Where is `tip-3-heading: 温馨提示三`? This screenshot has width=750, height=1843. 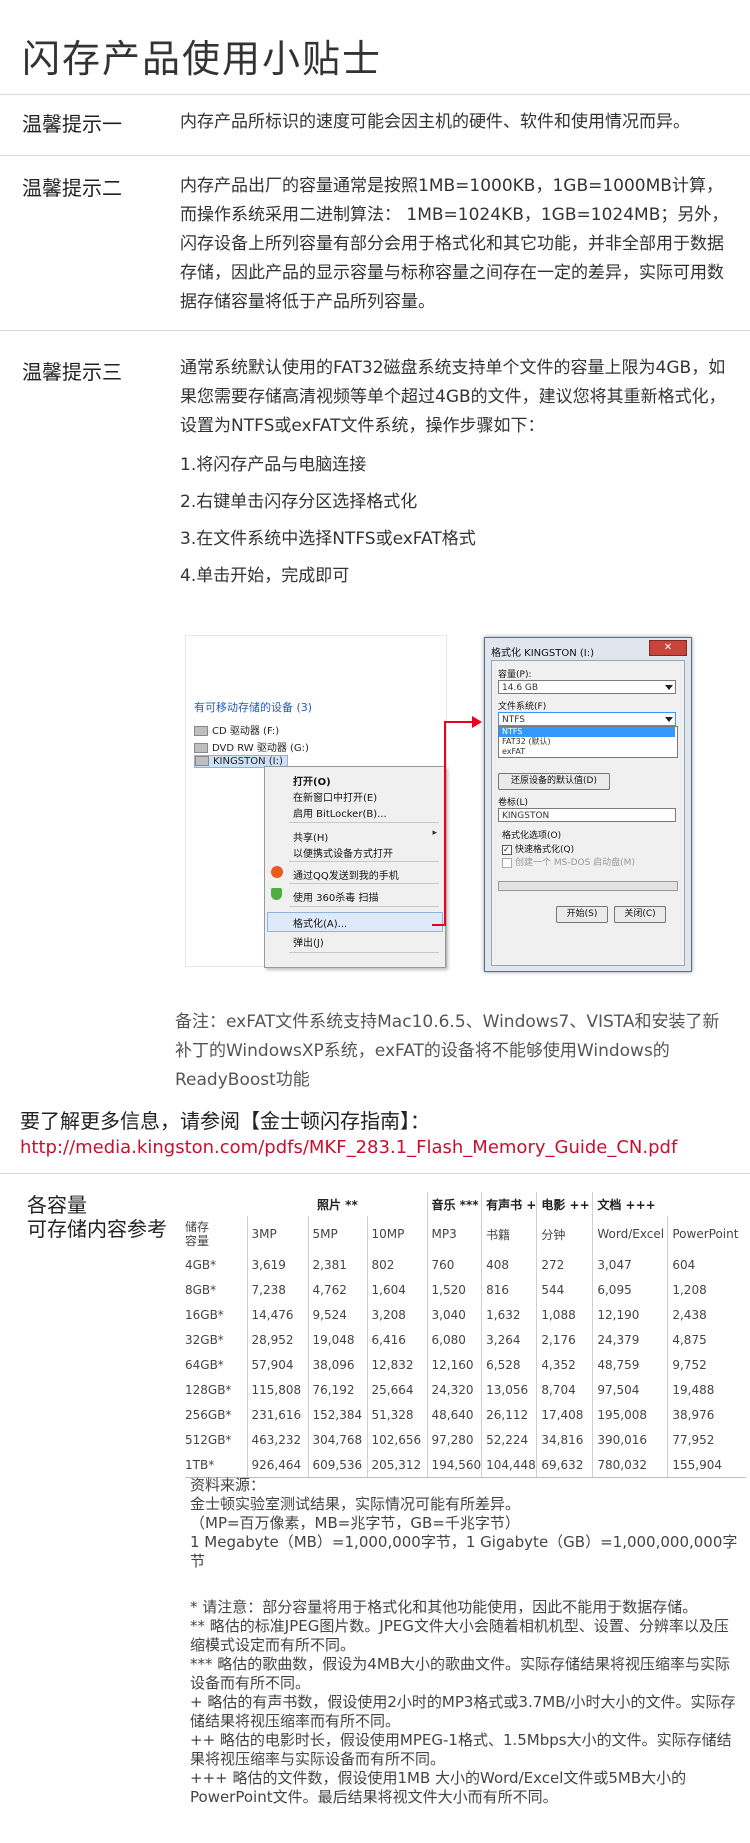 tip-3-heading: 温馨提示三 is located at coordinates (72, 372).